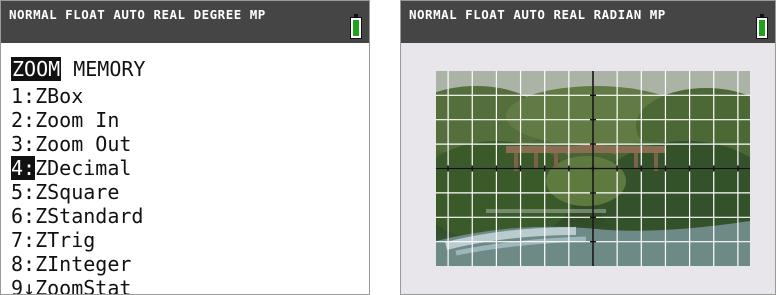  I want to click on menu-tabs: ZOOM MEMORY, so click(78, 69).